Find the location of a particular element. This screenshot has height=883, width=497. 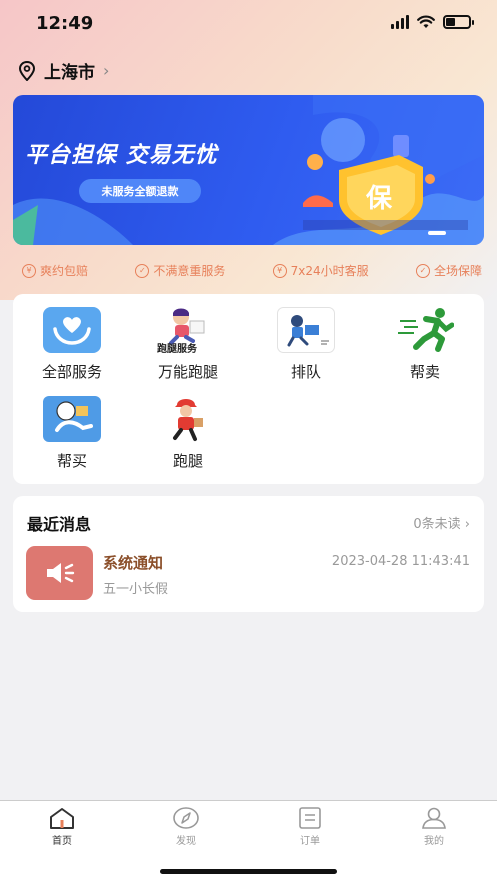

service-queue: 排队 is located at coordinates (306, 344).